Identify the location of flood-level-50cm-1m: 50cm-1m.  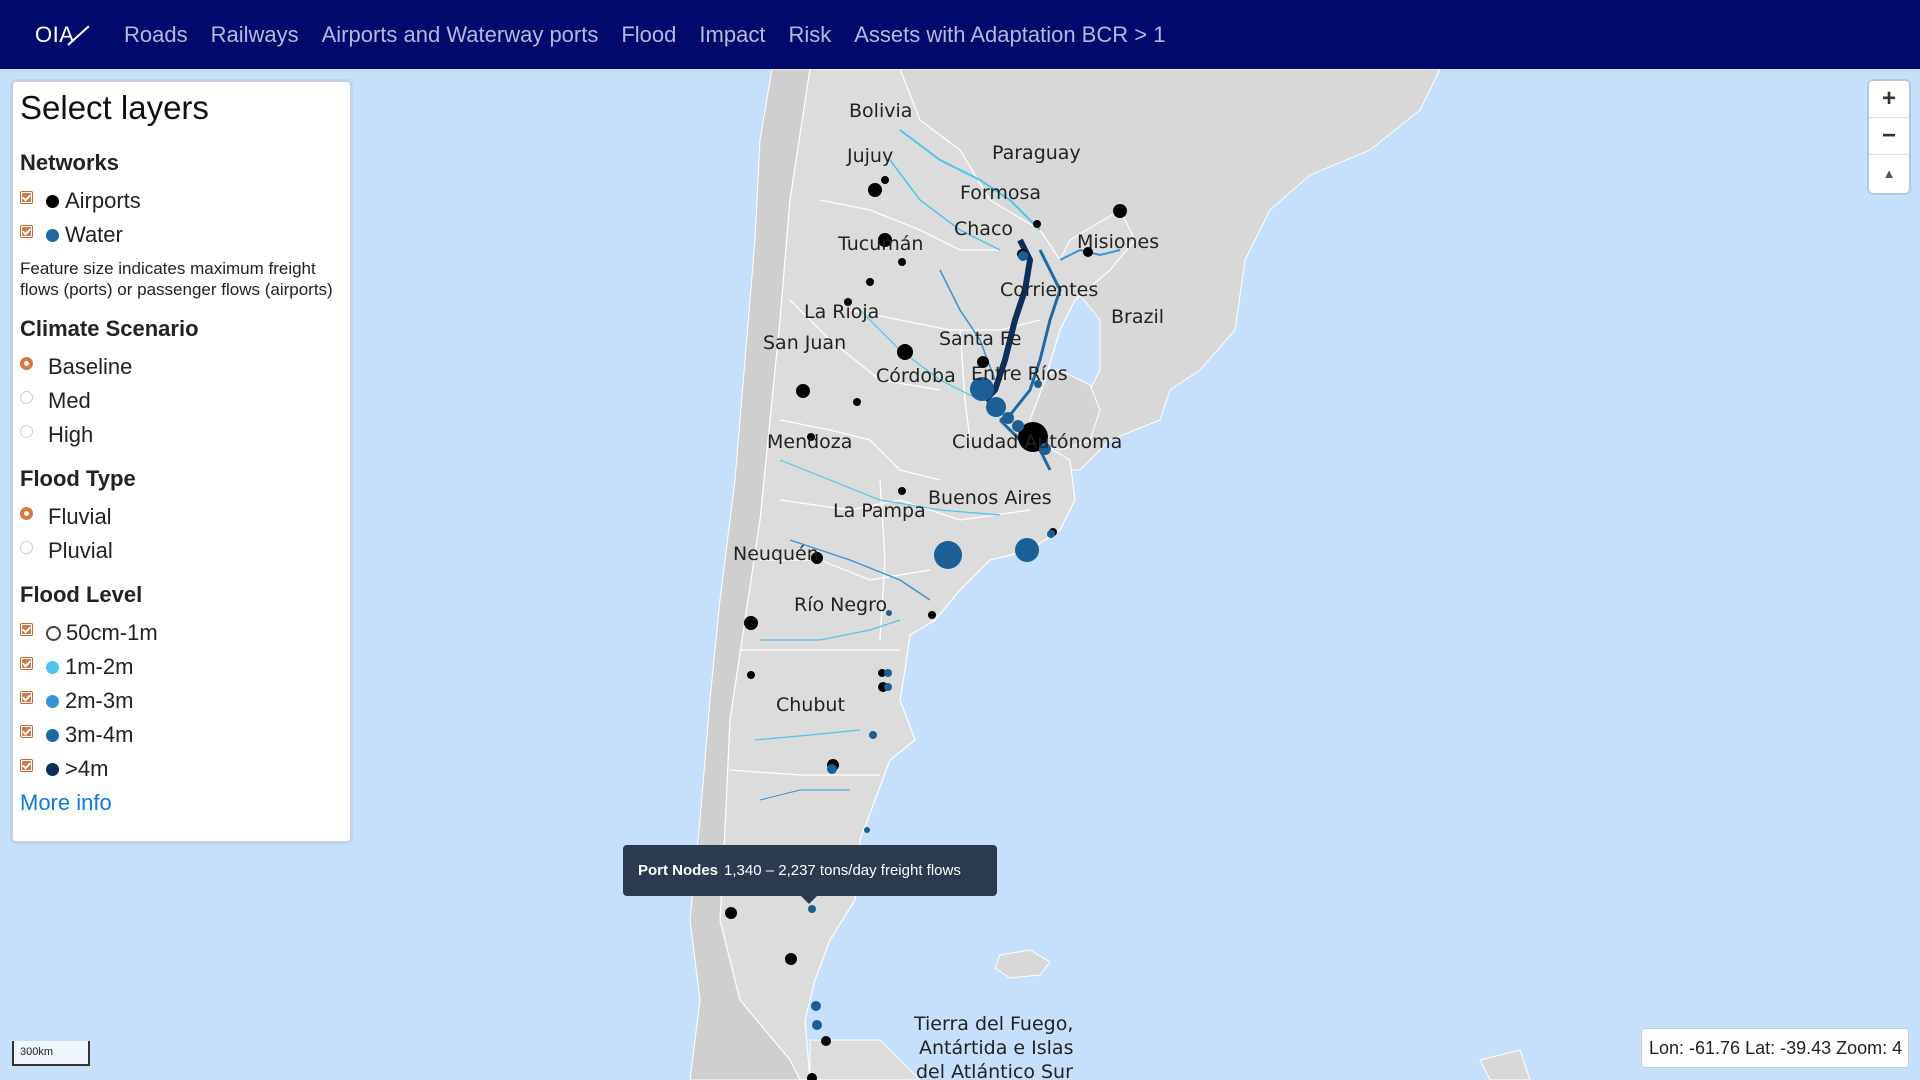
(181, 633).